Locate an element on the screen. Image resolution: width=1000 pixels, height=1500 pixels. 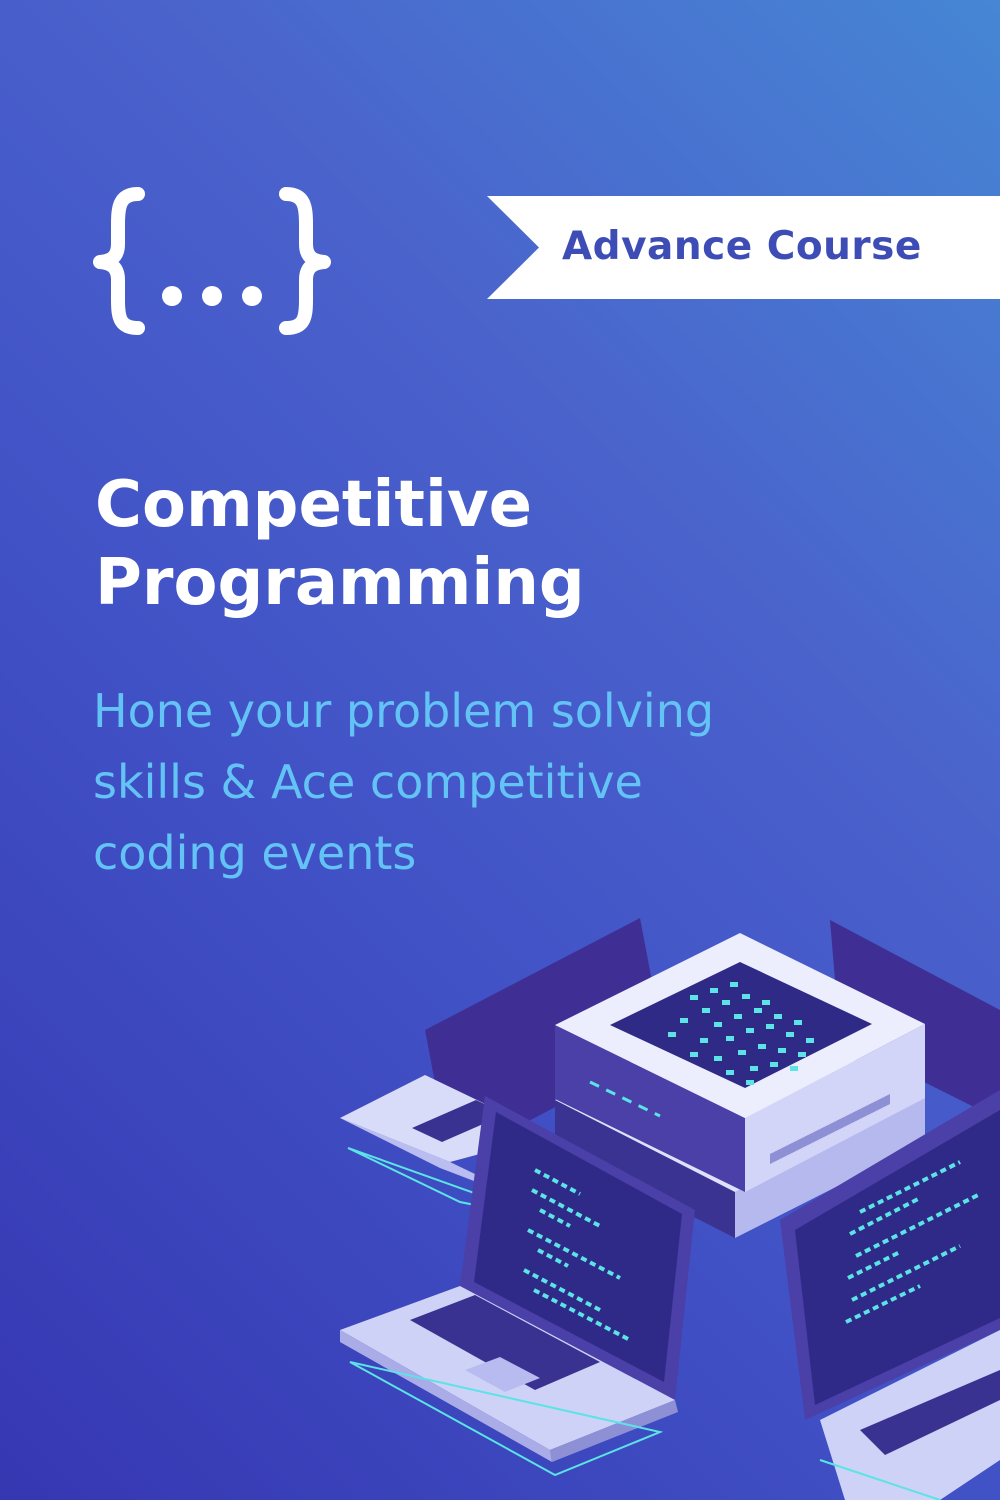
course-subtitle-line: coding events is located at coordinates (255, 853).